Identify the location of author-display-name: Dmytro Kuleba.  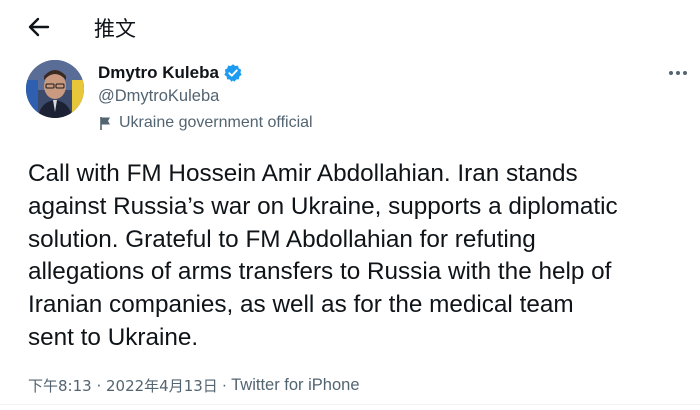
(158, 73).